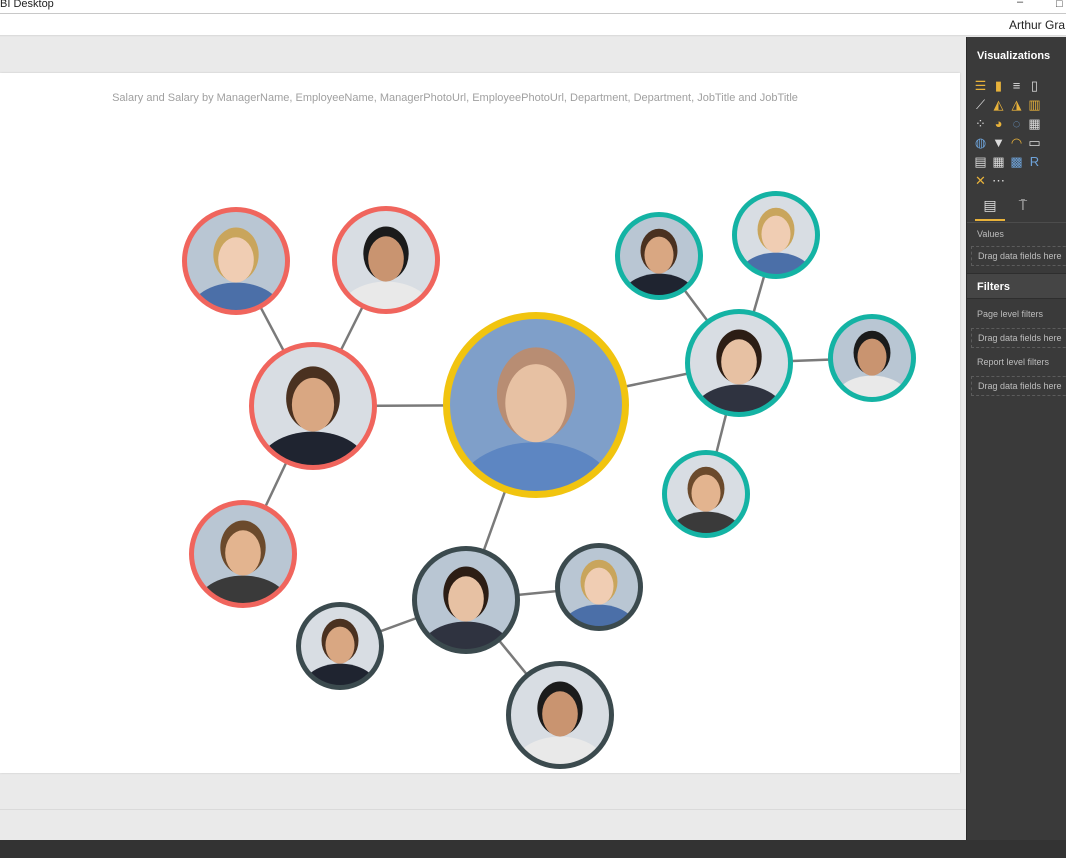 The image size is (1066, 858). What do you see at coordinates (998, 180) in the screenshot?
I see `more-visuals-icon: ⋯` at bounding box center [998, 180].